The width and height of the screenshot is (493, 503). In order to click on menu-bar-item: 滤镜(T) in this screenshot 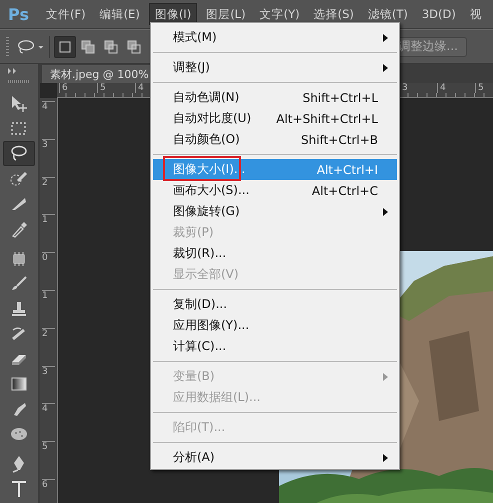, I will do `click(387, 14)`.